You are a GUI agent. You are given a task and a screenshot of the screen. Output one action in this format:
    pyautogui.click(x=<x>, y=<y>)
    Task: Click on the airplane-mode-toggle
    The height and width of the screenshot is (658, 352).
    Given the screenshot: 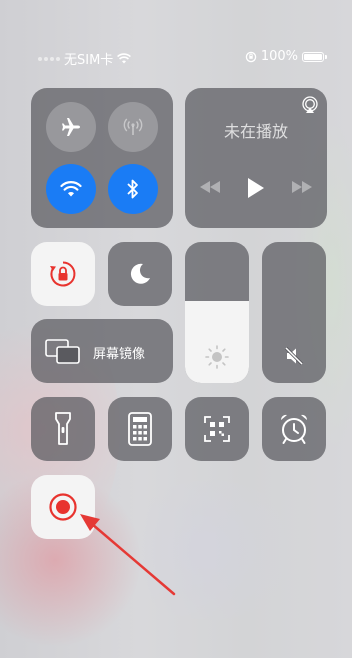 What is the action you would take?
    pyautogui.click(x=71, y=127)
    